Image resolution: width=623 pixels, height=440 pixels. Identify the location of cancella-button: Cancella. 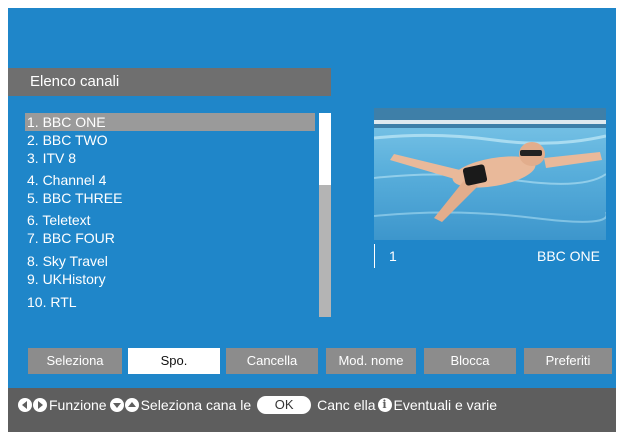
(272, 361).